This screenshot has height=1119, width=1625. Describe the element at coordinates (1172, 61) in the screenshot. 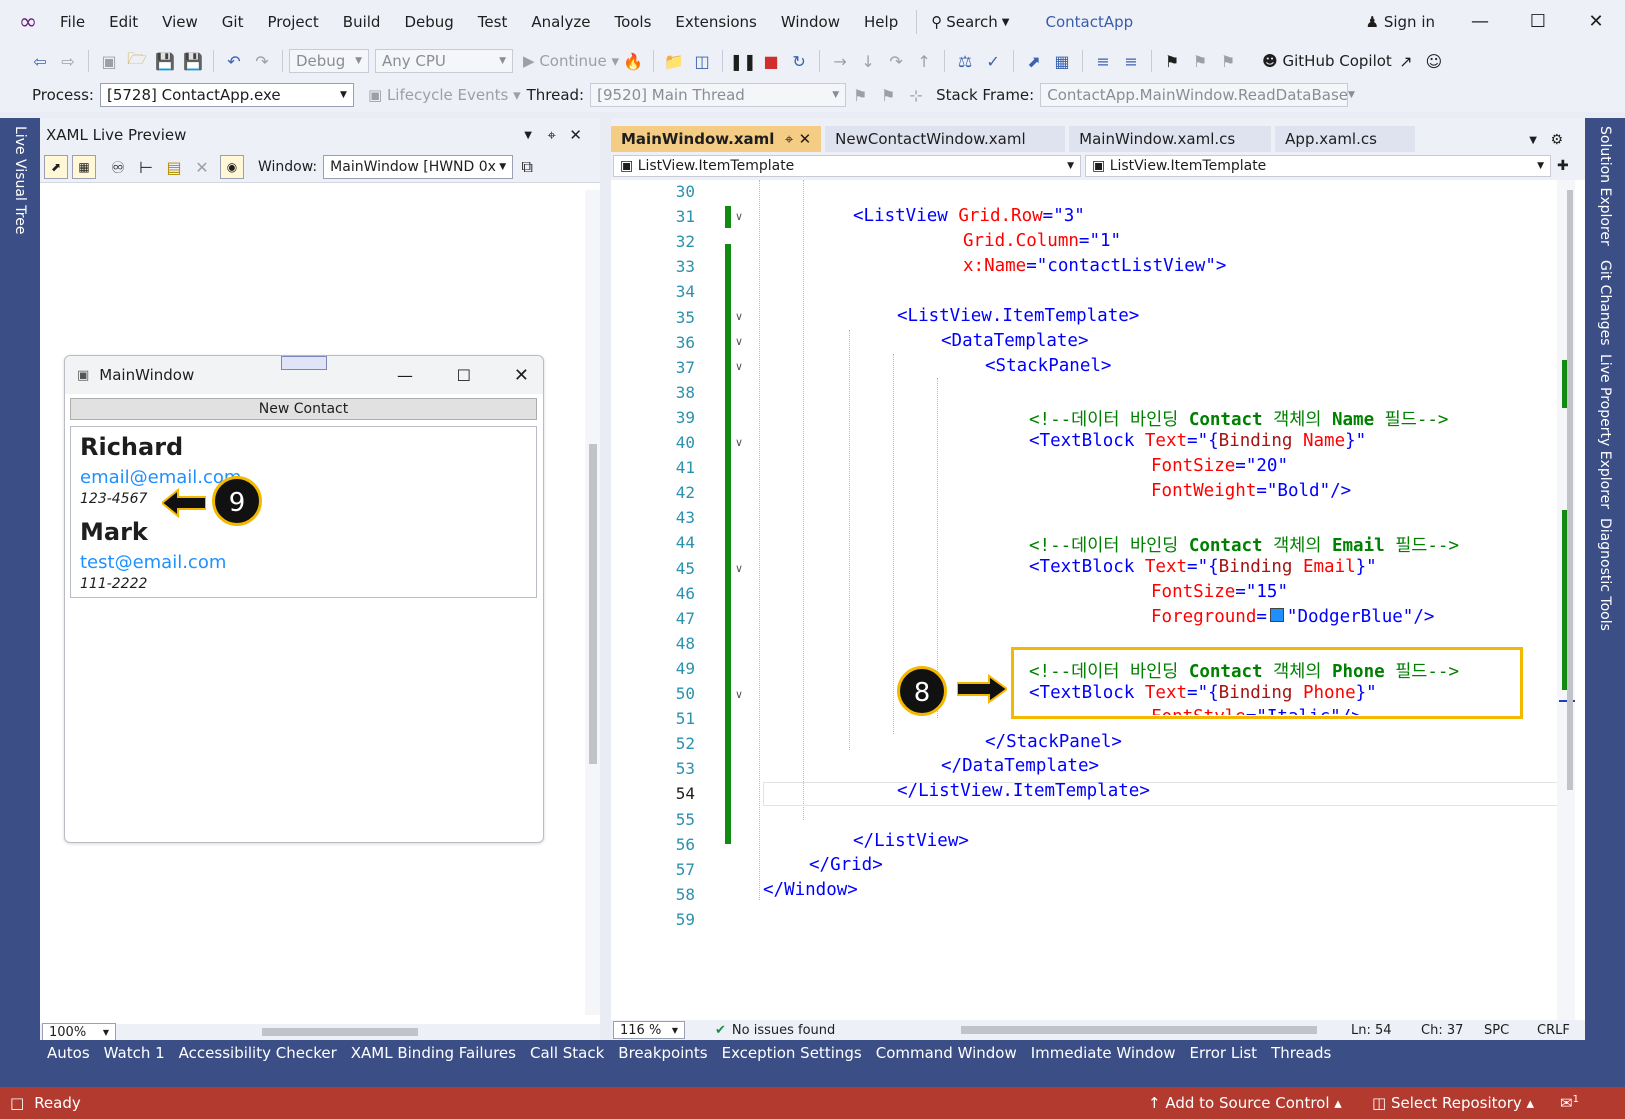

I see `bookmark-icon: ⚑` at that location.